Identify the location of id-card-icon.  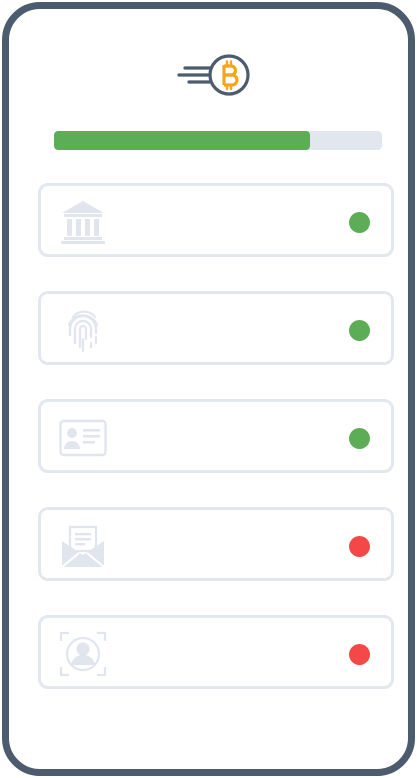
(83, 438).